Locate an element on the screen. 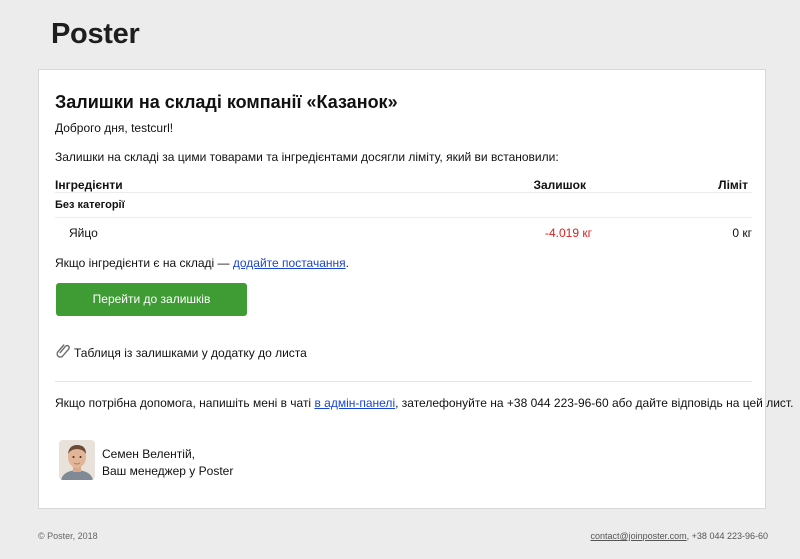  row-stock-value: -4.019 кг is located at coordinates (568, 233).